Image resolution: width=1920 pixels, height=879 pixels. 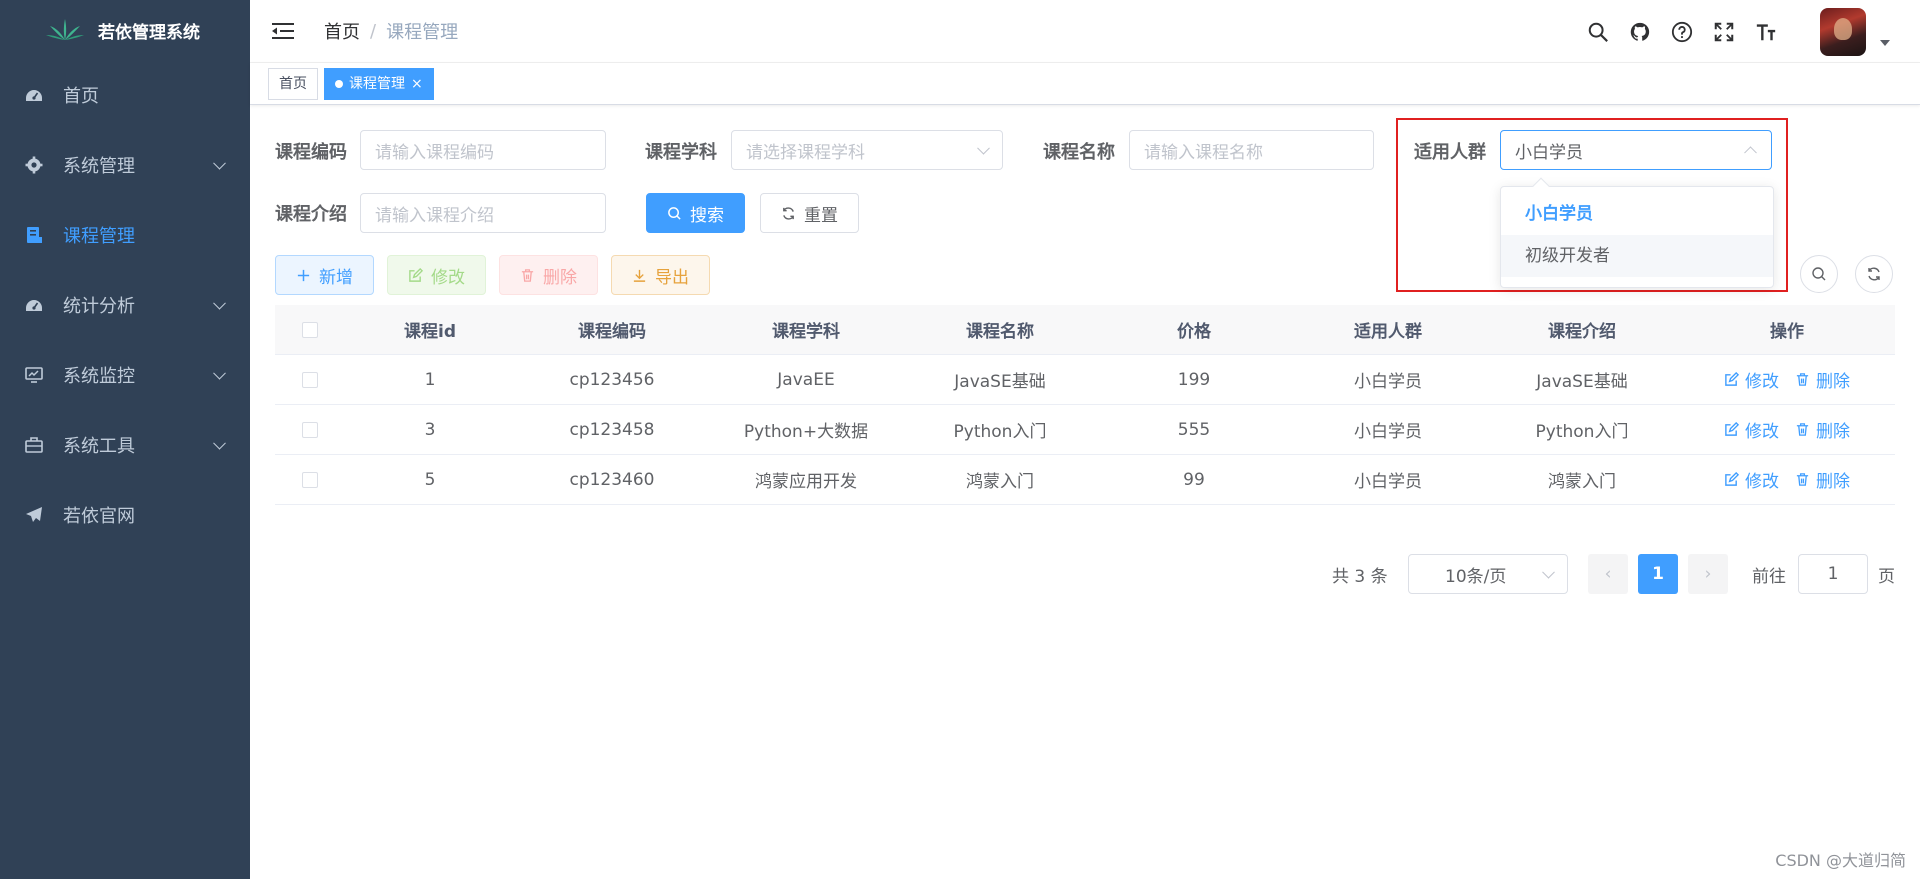 What do you see at coordinates (1582, 332) in the screenshot?
I see `column-header: 课程介绍` at bounding box center [1582, 332].